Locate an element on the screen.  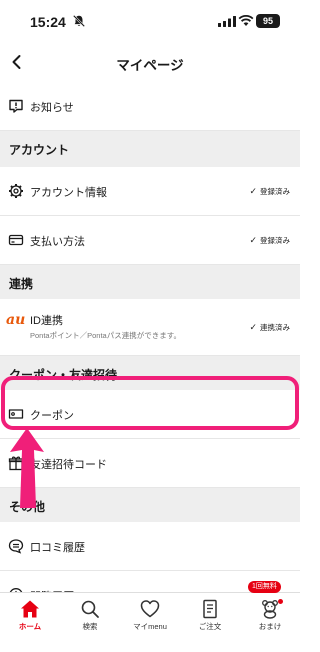
au-logo: au is located at coordinates (16, 320).